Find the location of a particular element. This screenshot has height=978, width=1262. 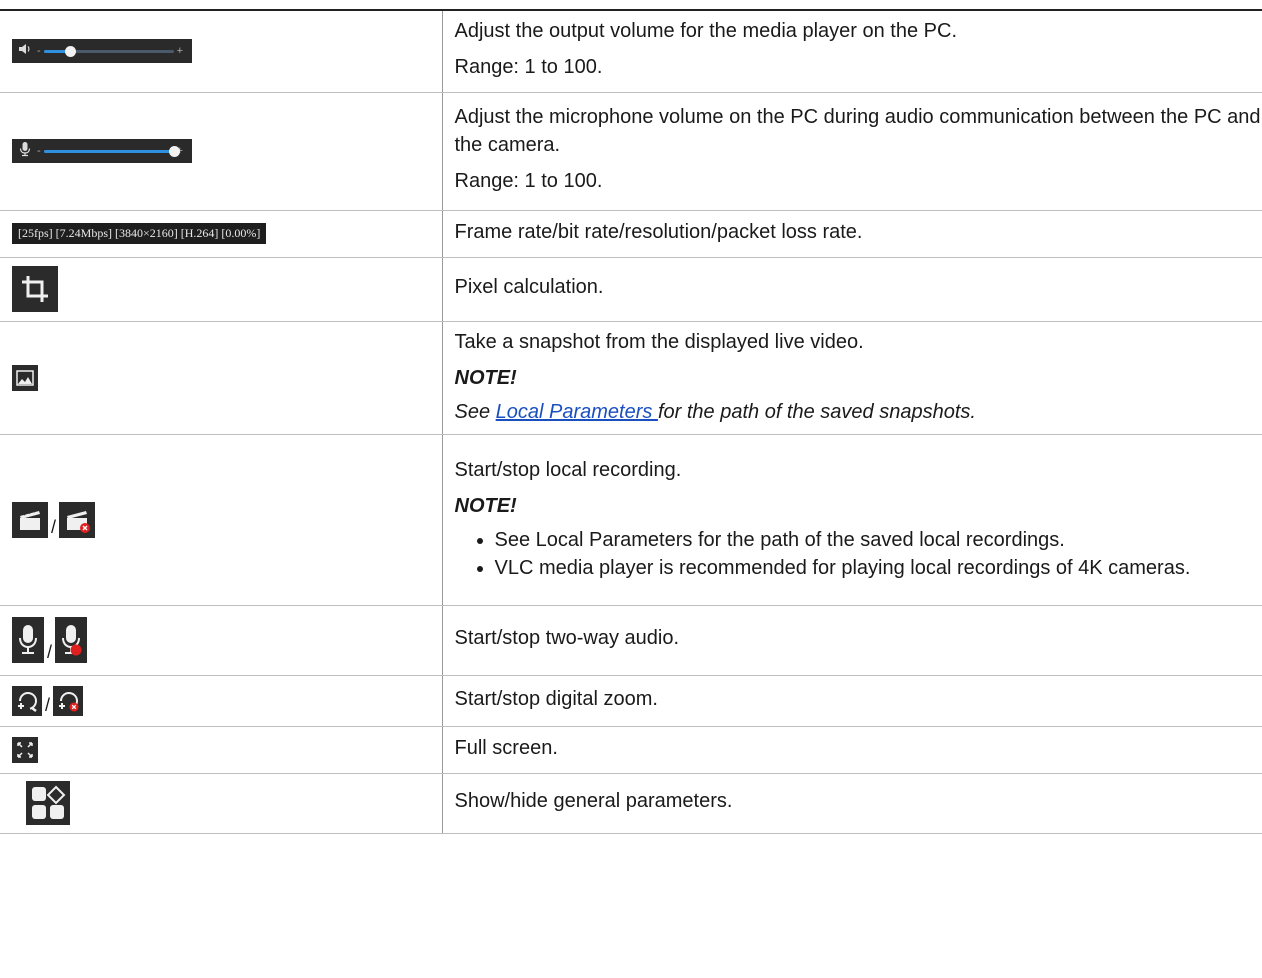

table-row: Pixel calculation. is located at coordinates (631, 289).